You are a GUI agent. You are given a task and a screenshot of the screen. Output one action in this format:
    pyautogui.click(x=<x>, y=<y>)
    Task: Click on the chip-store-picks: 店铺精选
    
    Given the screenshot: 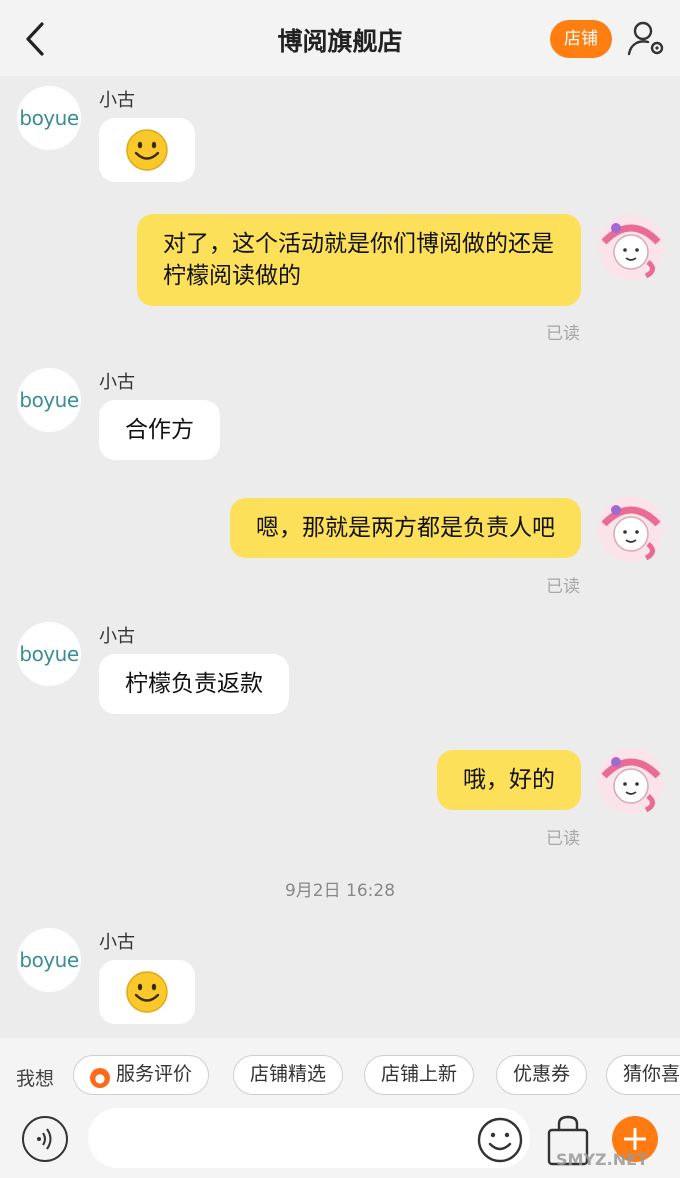 What is the action you would take?
    pyautogui.click(x=288, y=1075)
    